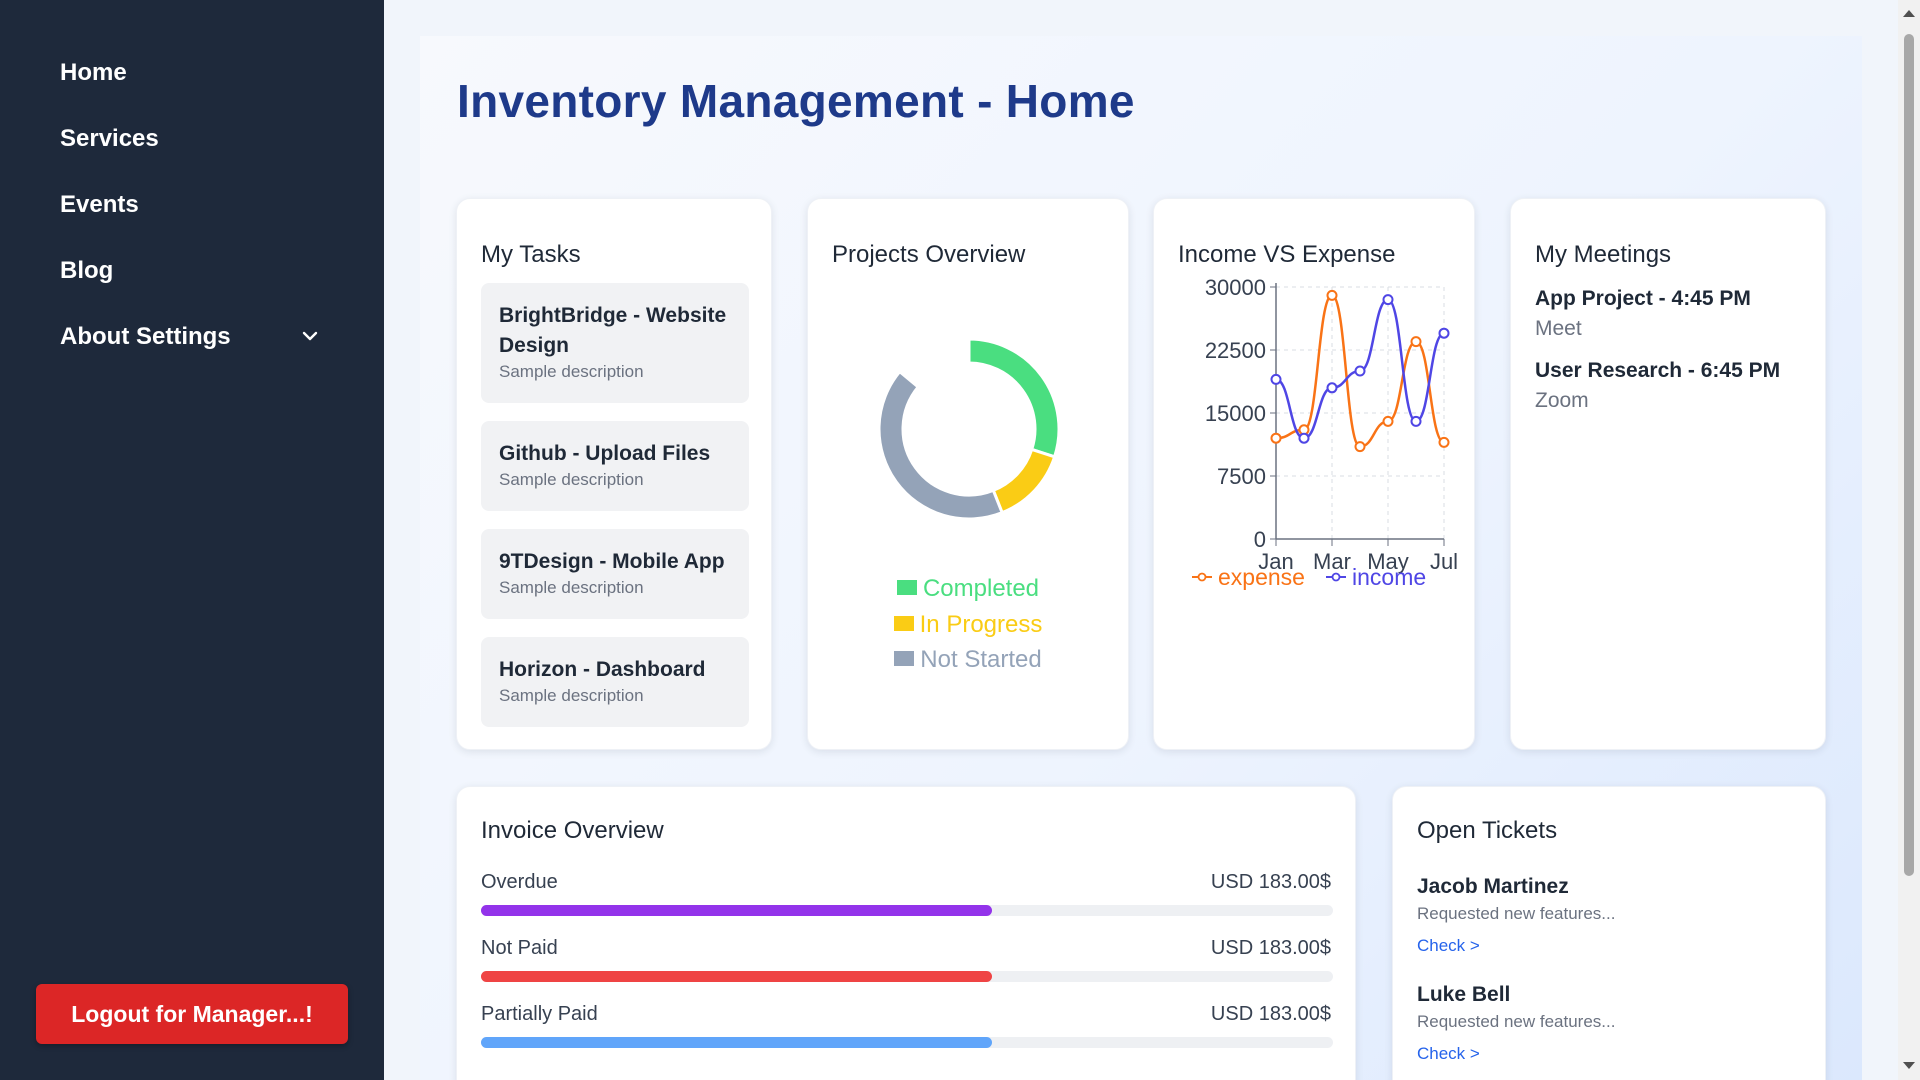  Describe the element at coordinates (1287, 254) in the screenshot. I see `income-title: Income VS Expense` at that location.